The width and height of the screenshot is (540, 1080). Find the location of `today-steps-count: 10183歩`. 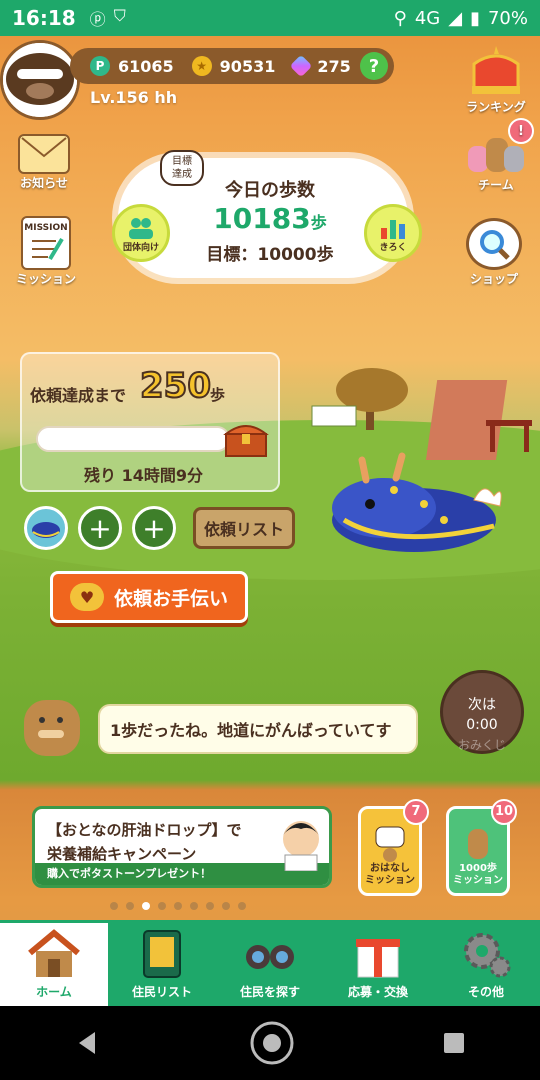

today-steps-count: 10183歩 is located at coordinates (270, 218).